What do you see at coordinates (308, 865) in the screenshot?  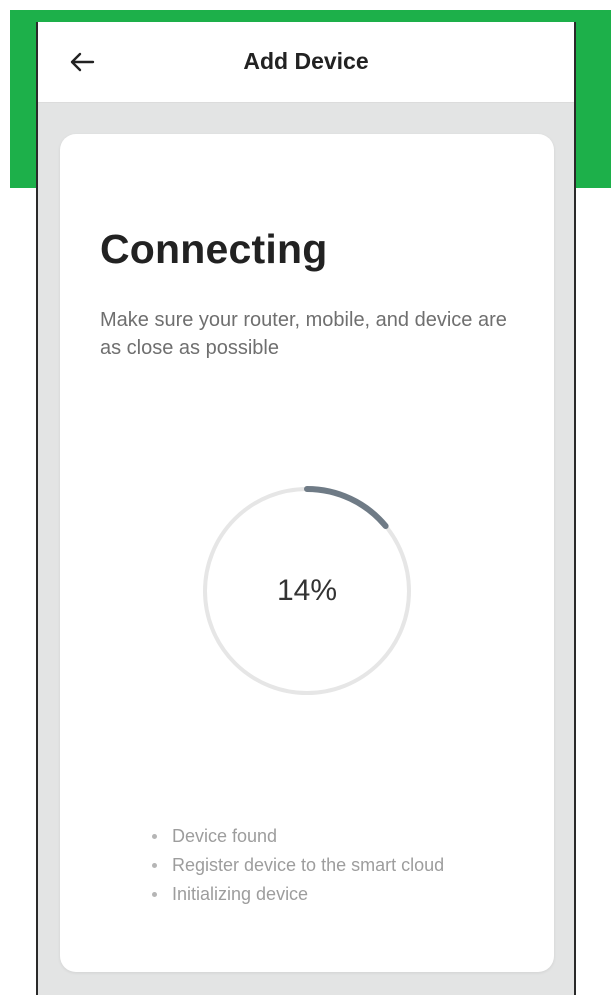 I see `step-label: Register device to the smart cloud` at bounding box center [308, 865].